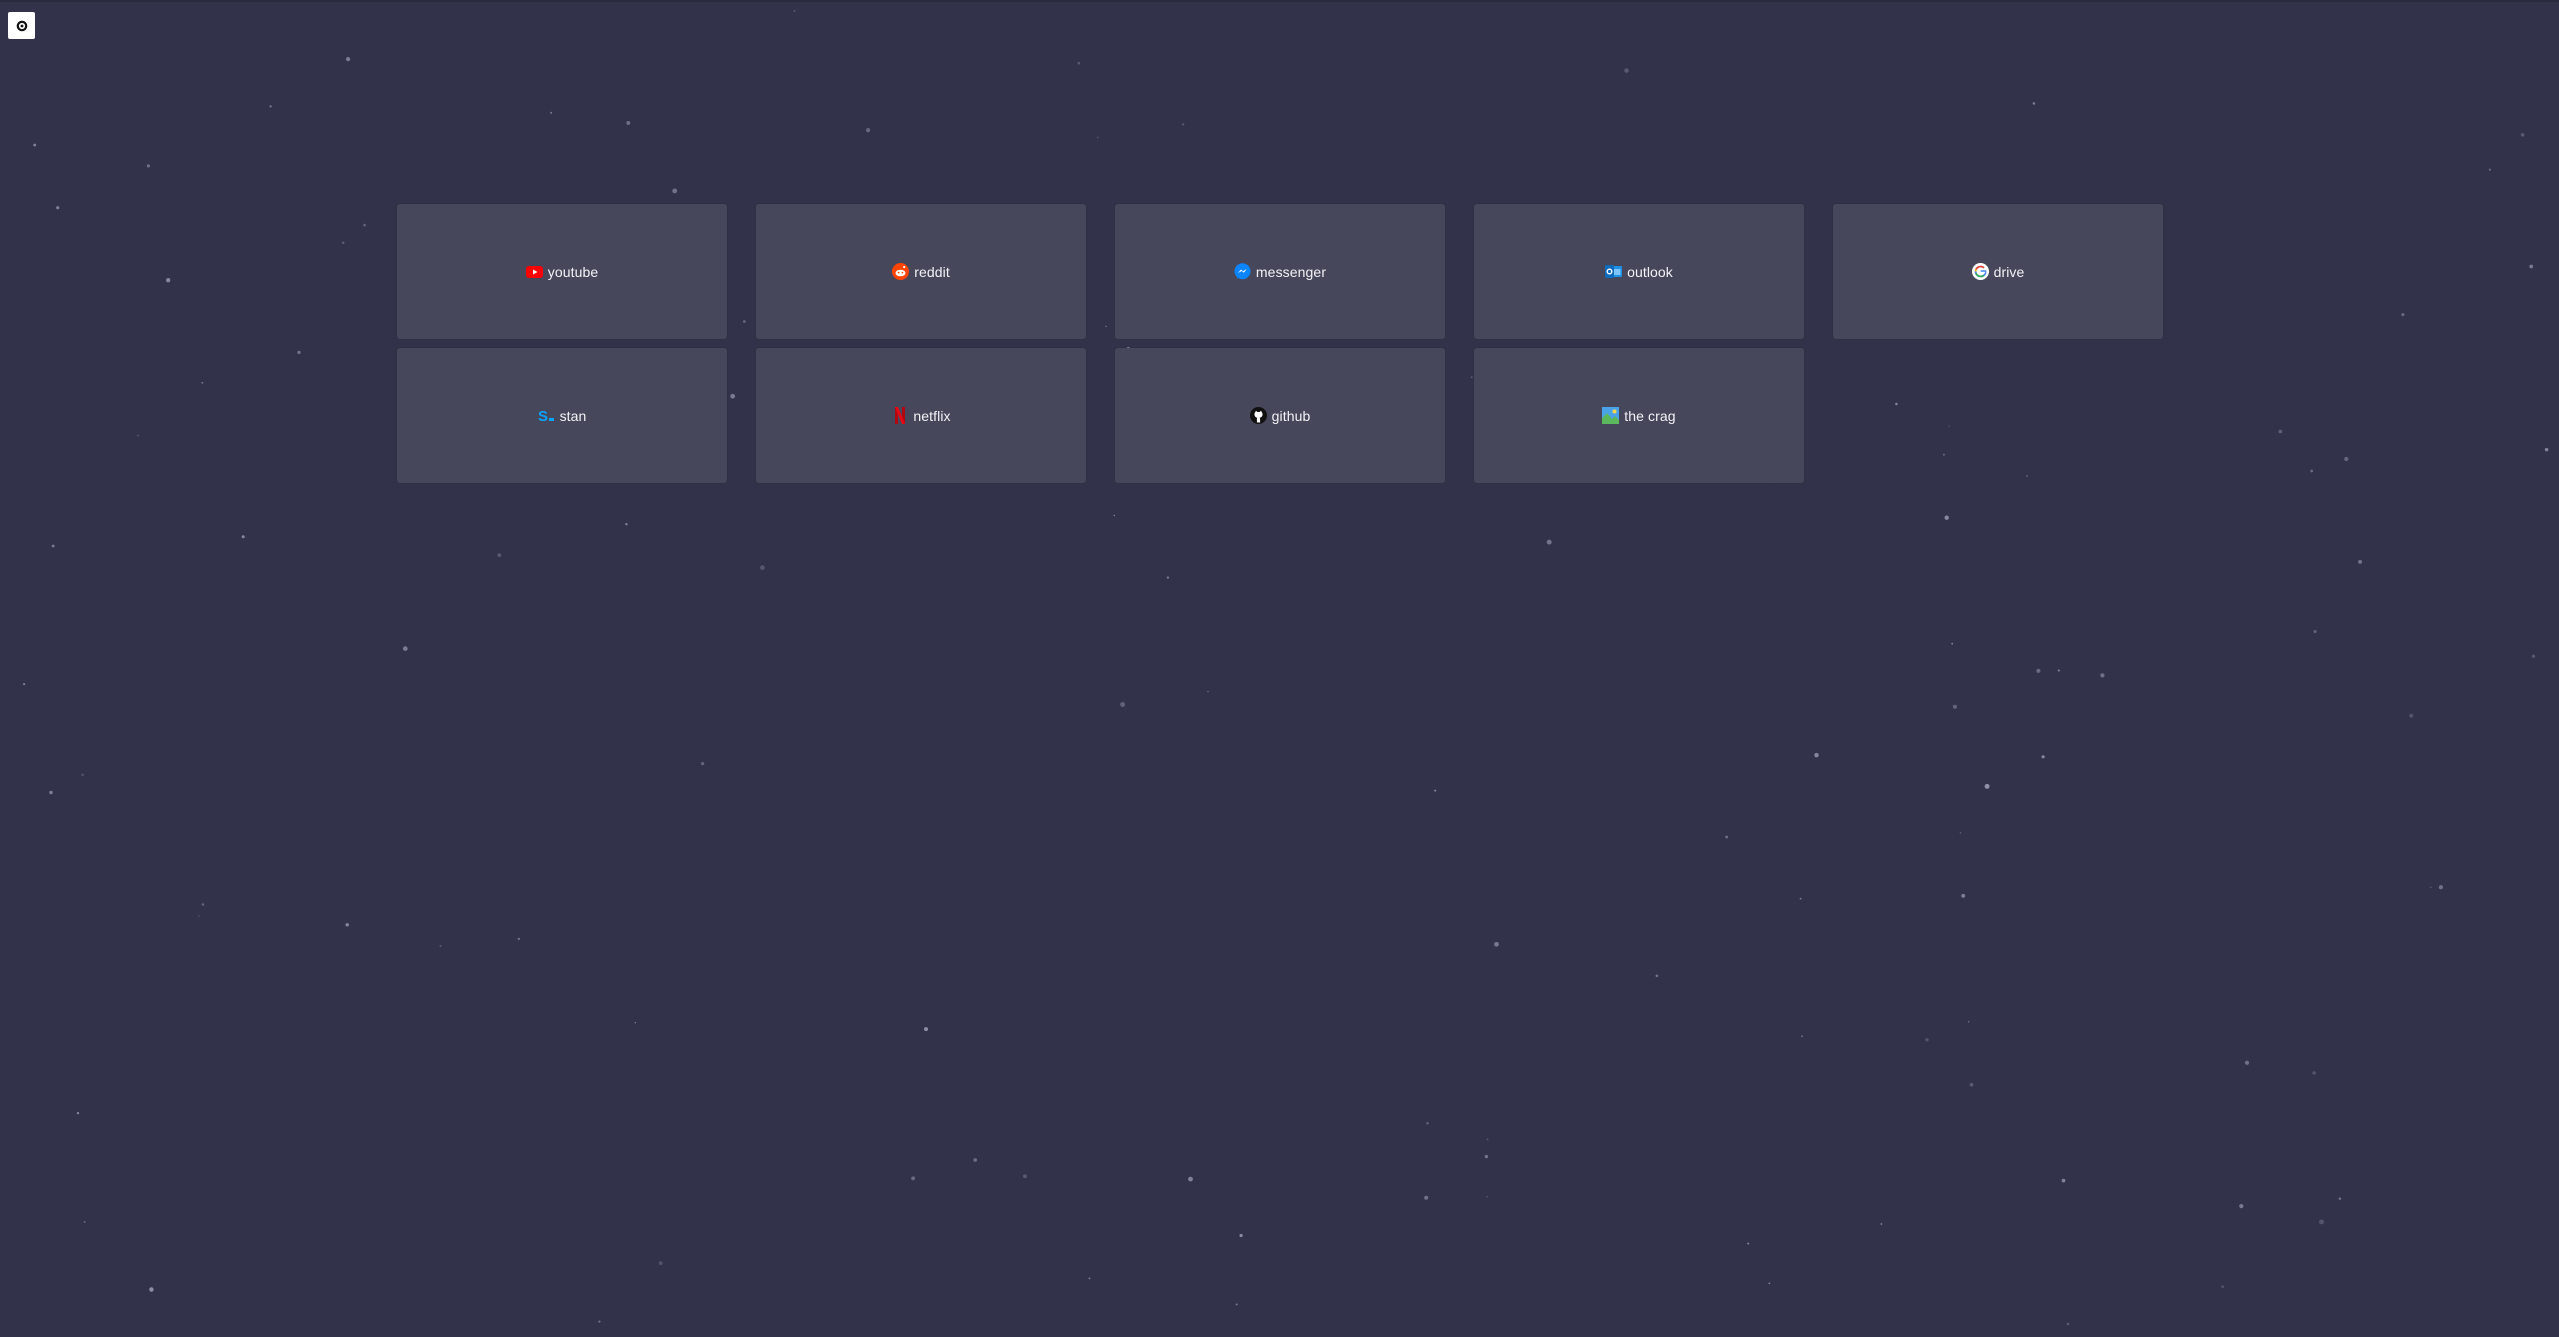 This screenshot has height=1337, width=2559. What do you see at coordinates (543, 416) in the screenshot?
I see `svg-text: S` at bounding box center [543, 416].